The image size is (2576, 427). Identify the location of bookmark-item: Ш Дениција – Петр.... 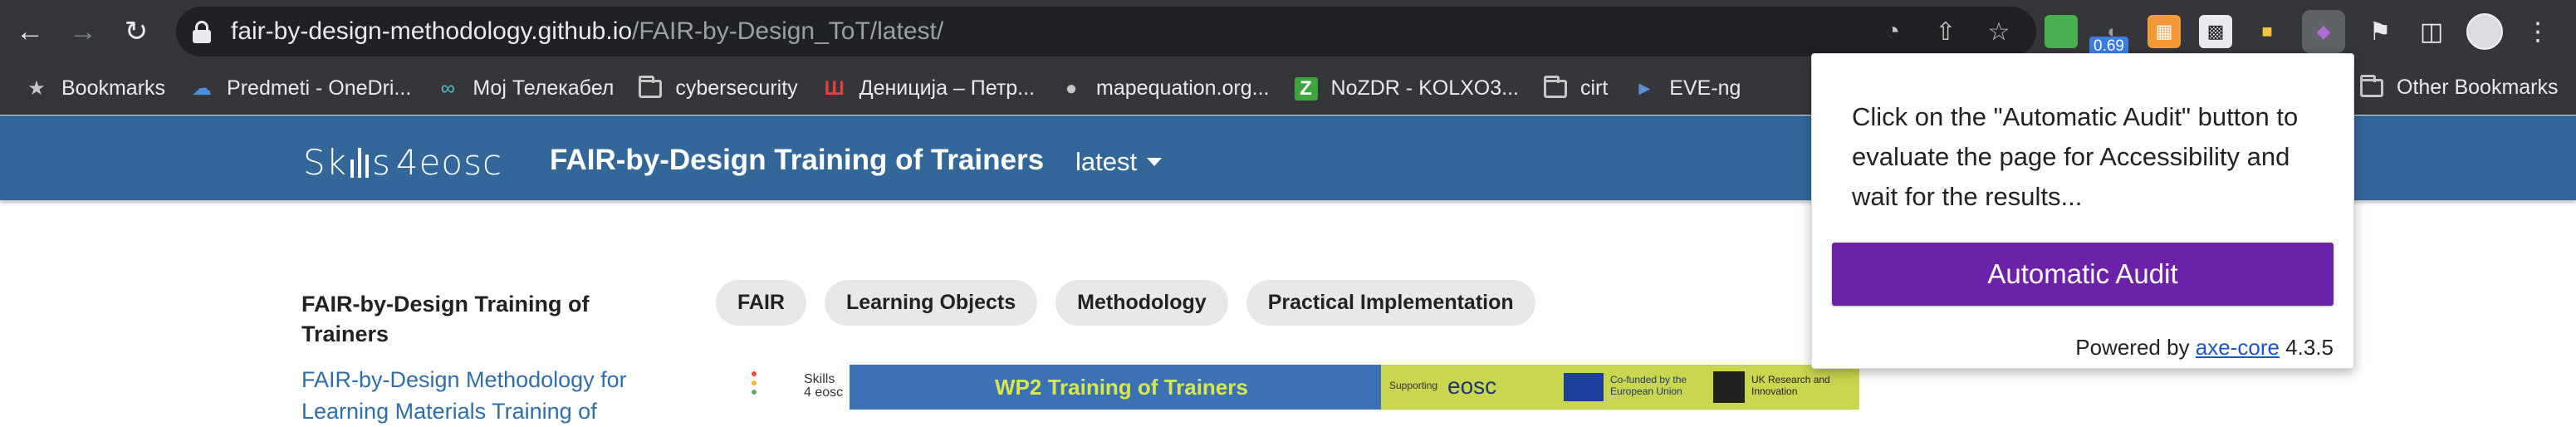
(929, 88).